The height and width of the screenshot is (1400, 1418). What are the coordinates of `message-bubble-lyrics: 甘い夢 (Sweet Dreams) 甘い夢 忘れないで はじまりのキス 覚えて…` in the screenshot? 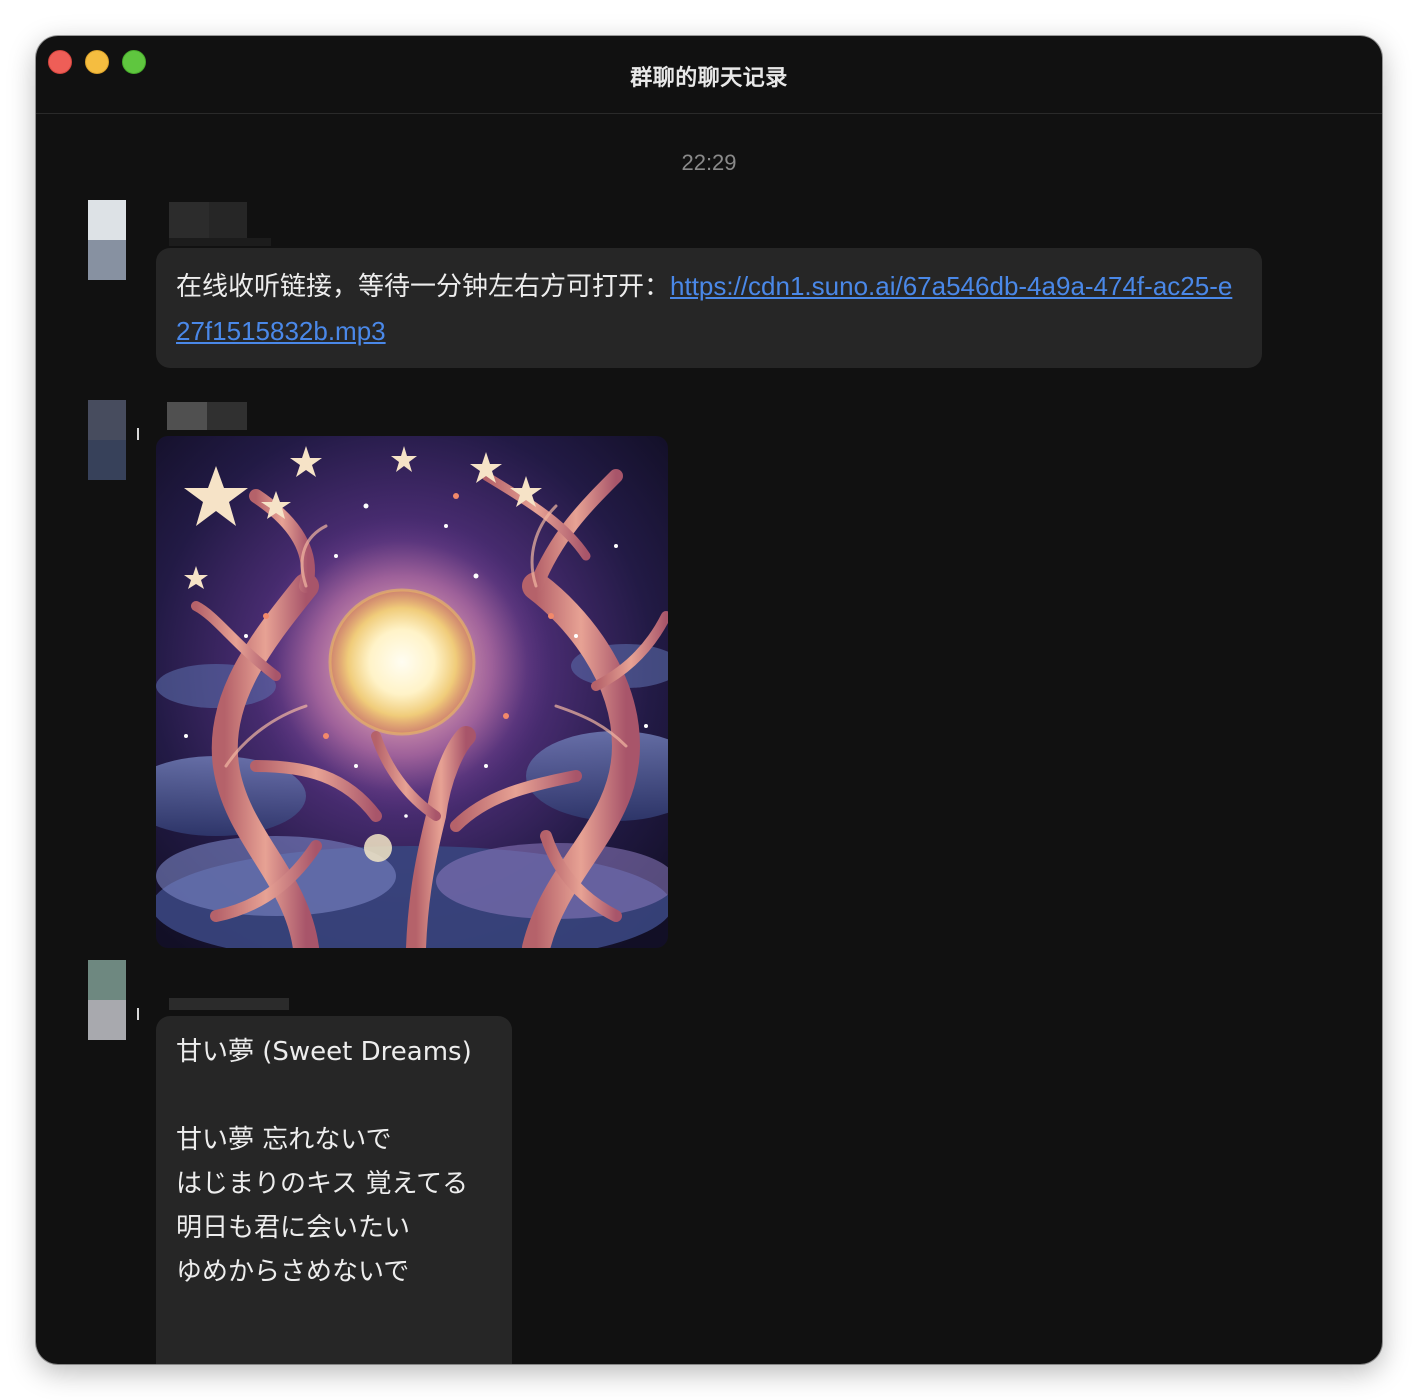 It's located at (334, 1190).